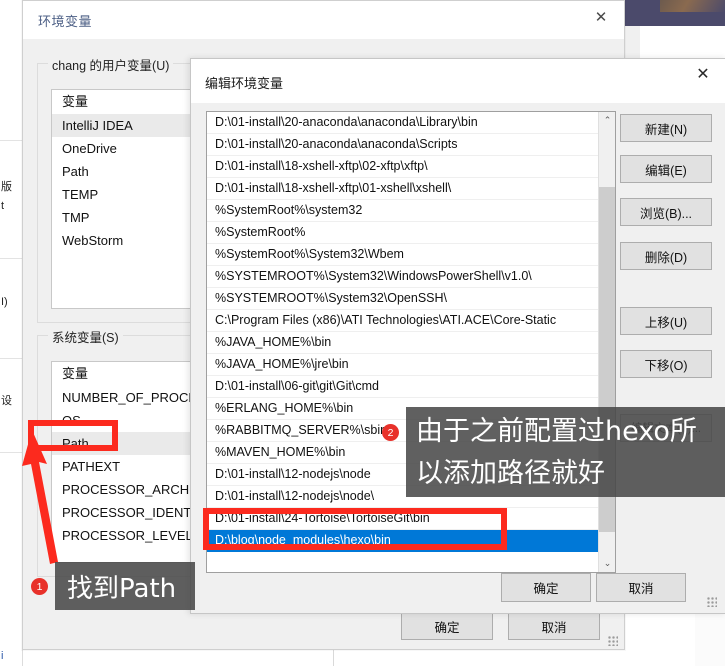  I want to click on annotation-badge-2: 2, so click(390, 432).